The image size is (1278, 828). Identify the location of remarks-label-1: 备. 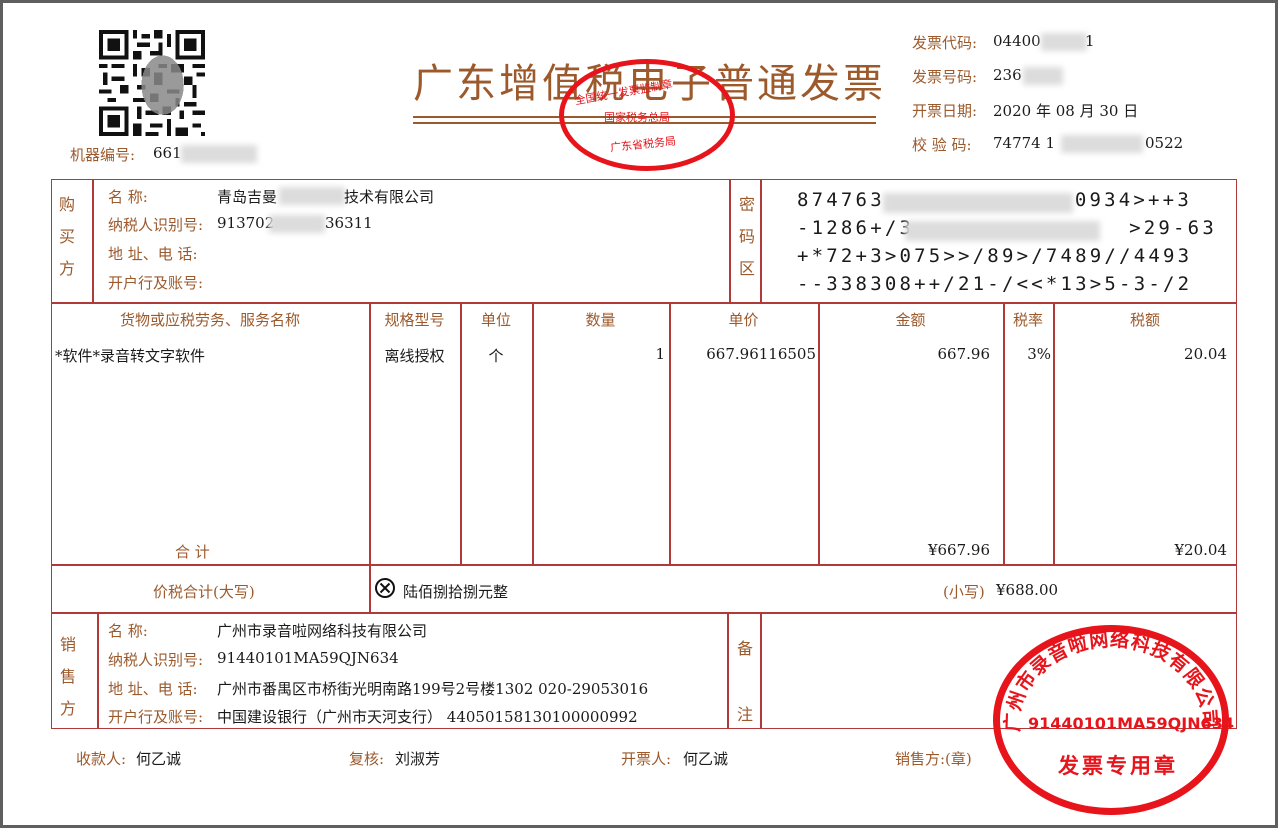
(745, 648).